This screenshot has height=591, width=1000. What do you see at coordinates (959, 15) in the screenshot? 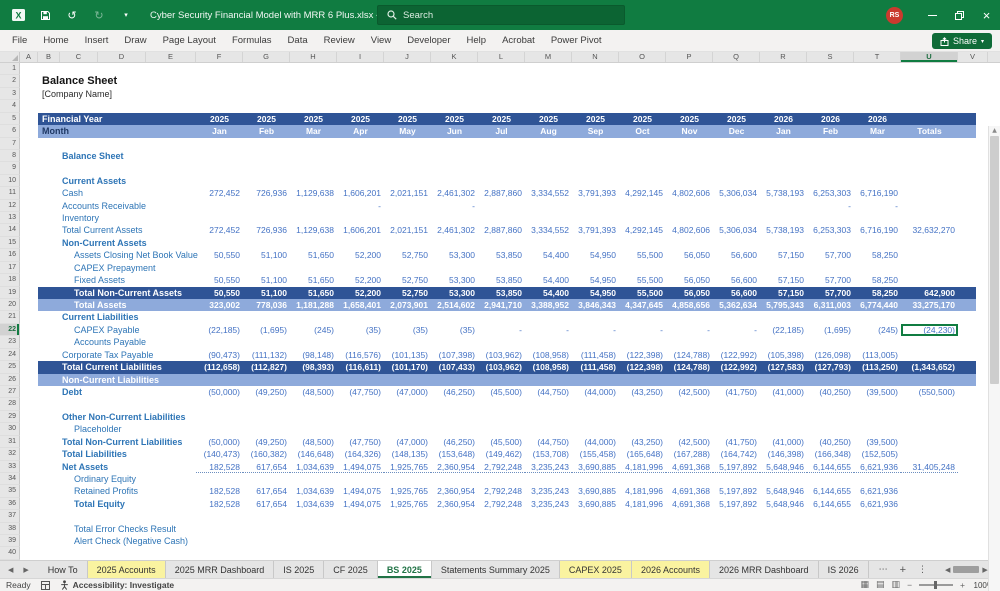
I see `restore-button` at bounding box center [959, 15].